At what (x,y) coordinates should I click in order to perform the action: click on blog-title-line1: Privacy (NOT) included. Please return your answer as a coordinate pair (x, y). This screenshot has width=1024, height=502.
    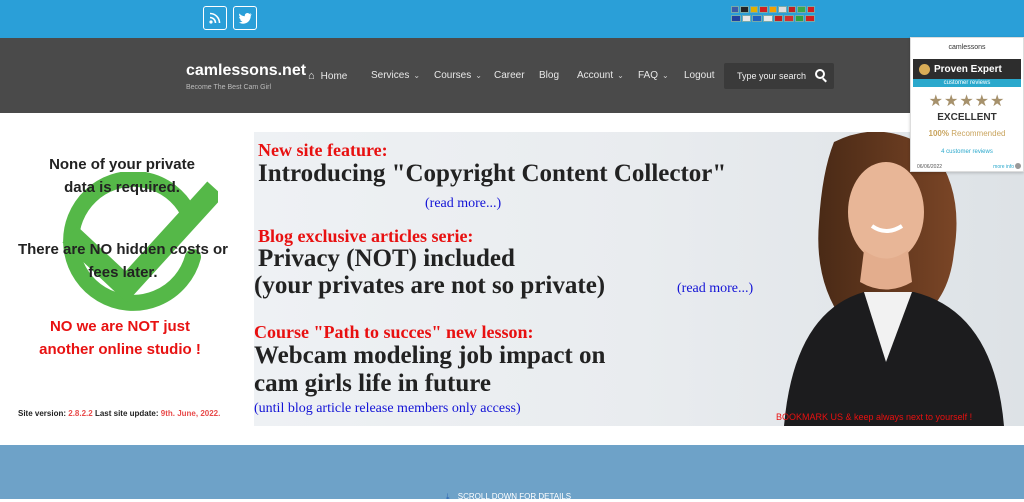
    Looking at the image, I should click on (386, 258).